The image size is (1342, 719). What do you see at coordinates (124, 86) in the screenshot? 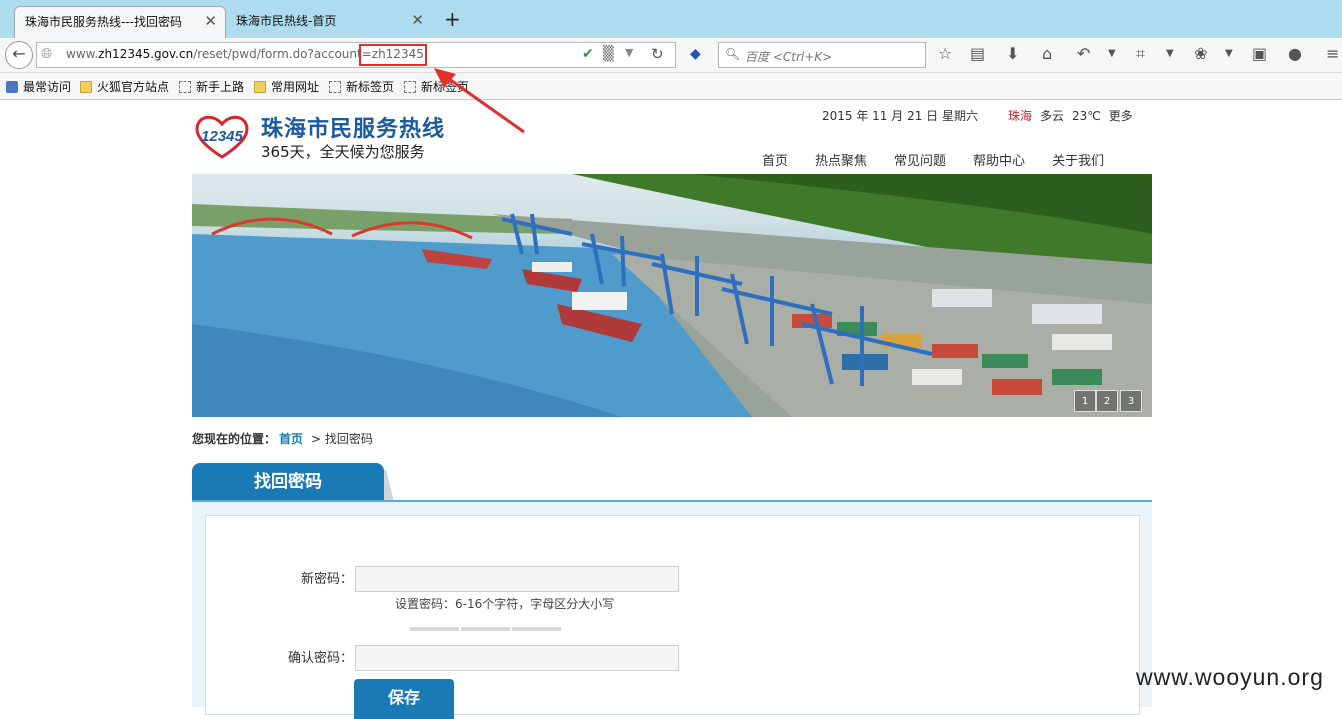
I see `bookmark-item: 火狐官方站点` at bounding box center [124, 86].